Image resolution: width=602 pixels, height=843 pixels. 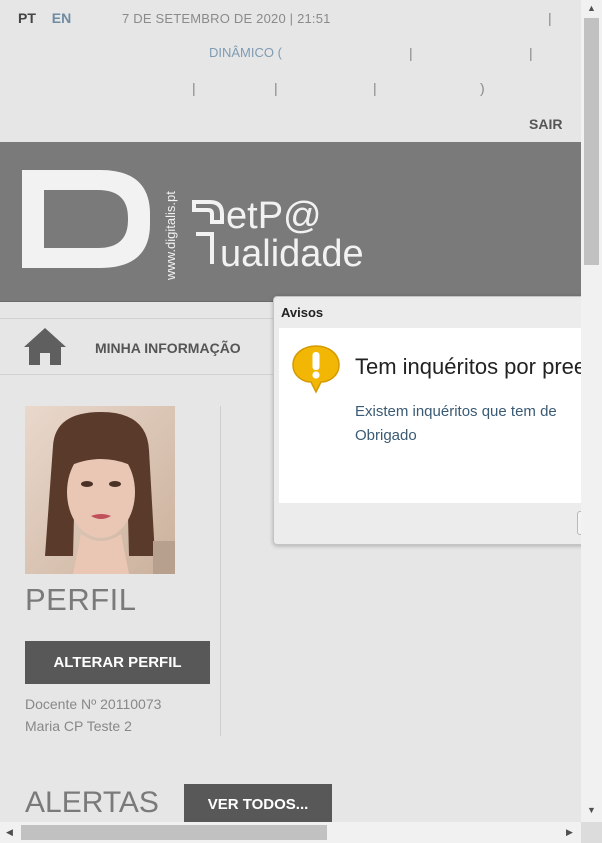 I want to click on lang-en-link: EN, so click(x=61, y=18).